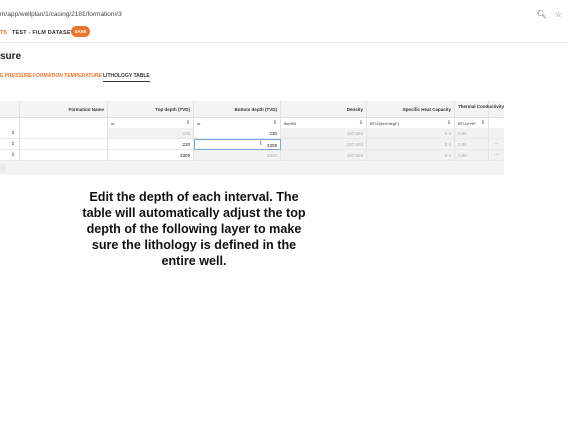  Describe the element at coordinates (549, 14) in the screenshot. I see `browser-icons: 🔍︎ ☆` at that location.